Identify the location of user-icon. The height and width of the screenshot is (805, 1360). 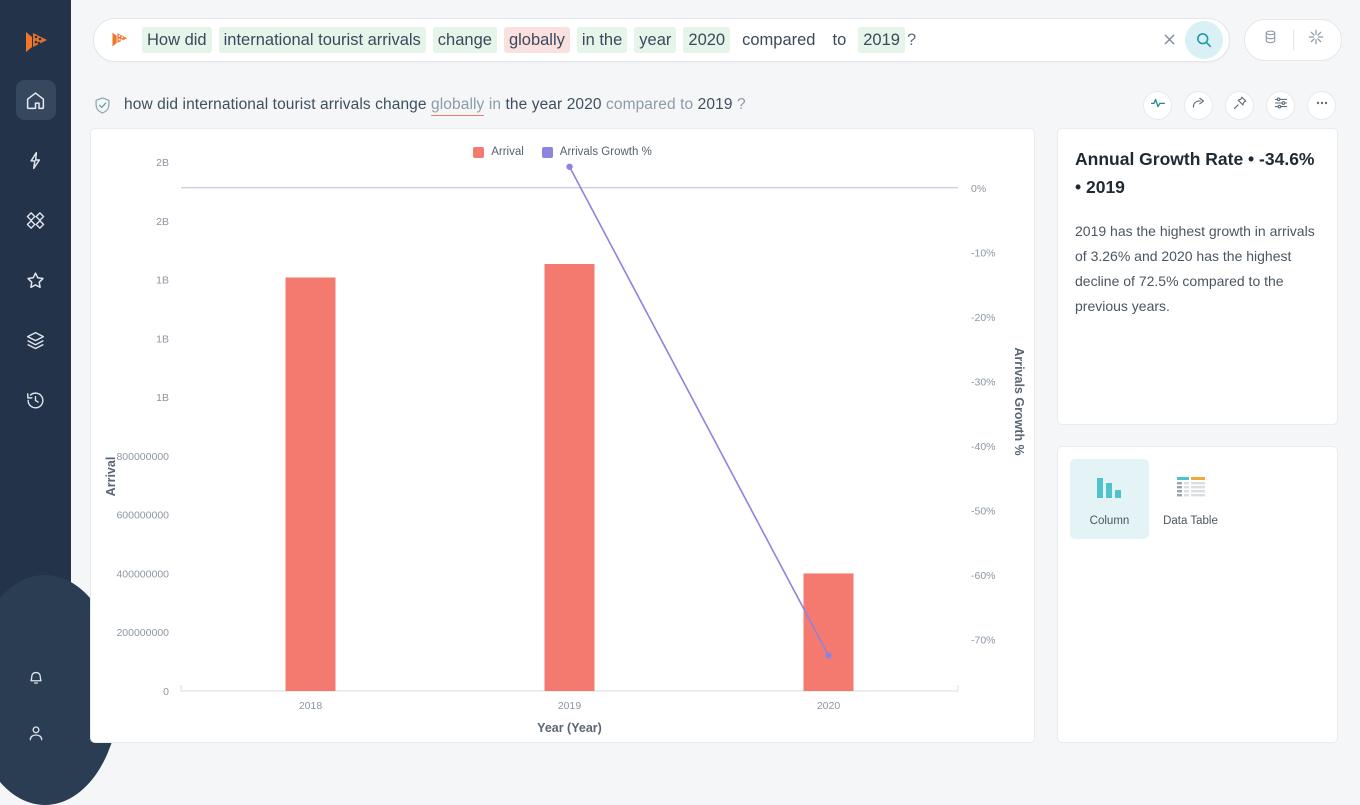
(36, 733).